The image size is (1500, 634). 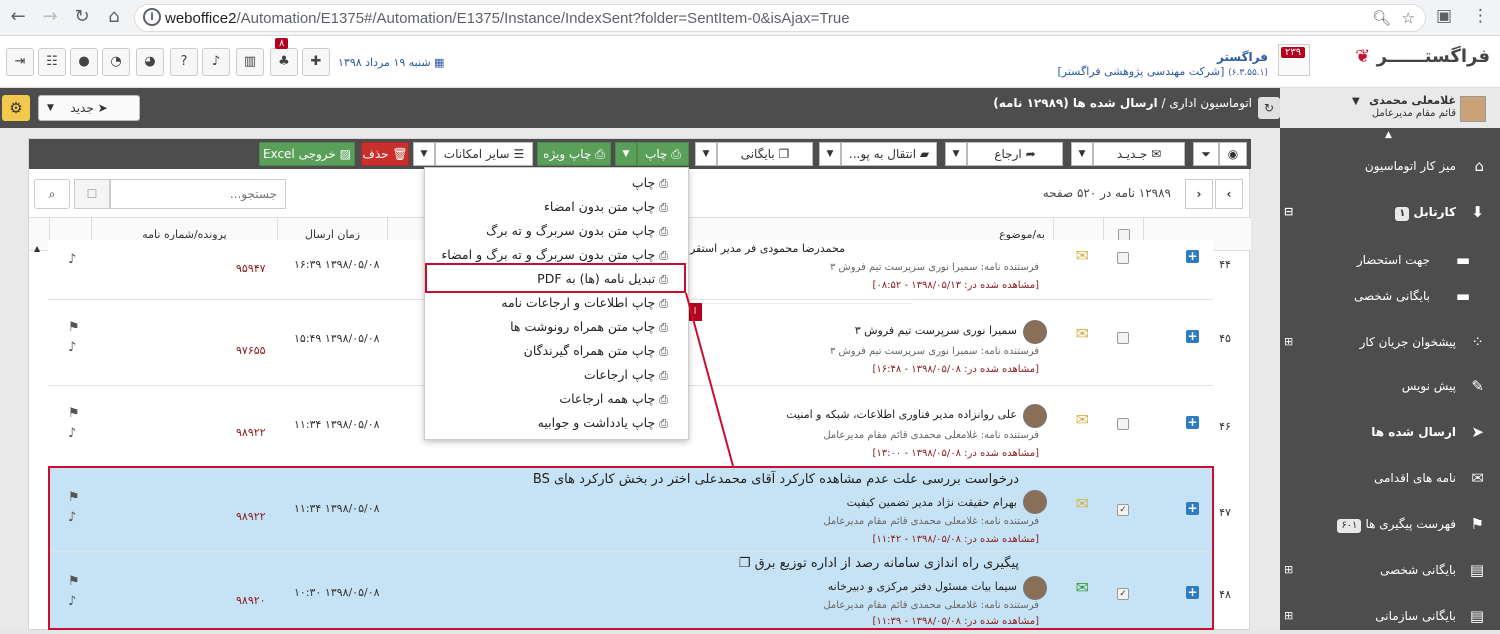 What do you see at coordinates (556, 182) in the screenshot?
I see `menu-item-print: ⎙چاپ` at bounding box center [556, 182].